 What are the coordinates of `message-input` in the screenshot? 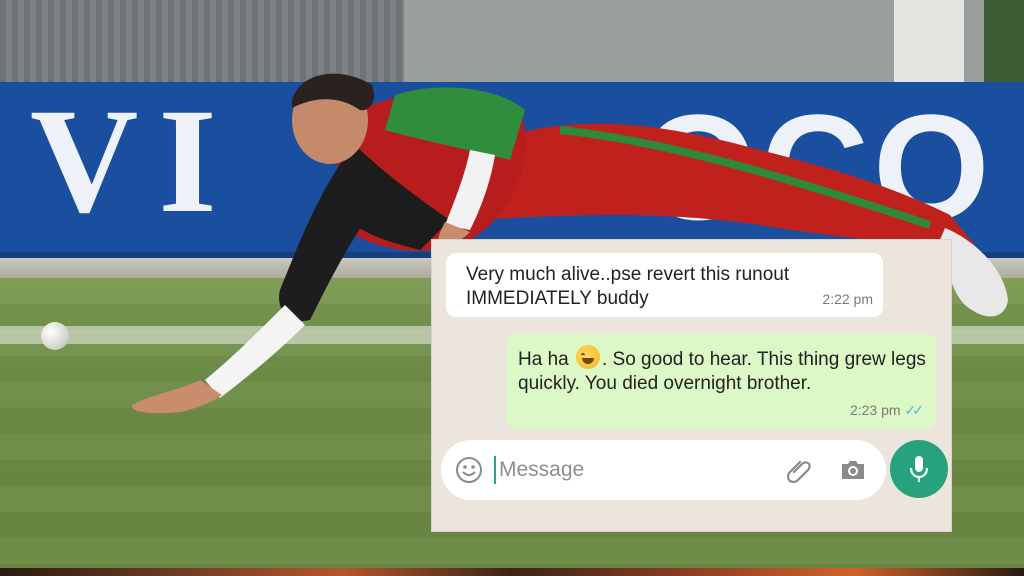 It's located at (619, 470).